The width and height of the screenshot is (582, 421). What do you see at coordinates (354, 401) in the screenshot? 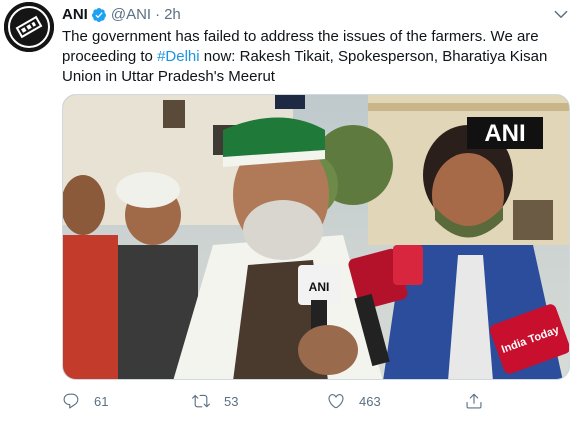
I see `like-button: 463` at bounding box center [354, 401].